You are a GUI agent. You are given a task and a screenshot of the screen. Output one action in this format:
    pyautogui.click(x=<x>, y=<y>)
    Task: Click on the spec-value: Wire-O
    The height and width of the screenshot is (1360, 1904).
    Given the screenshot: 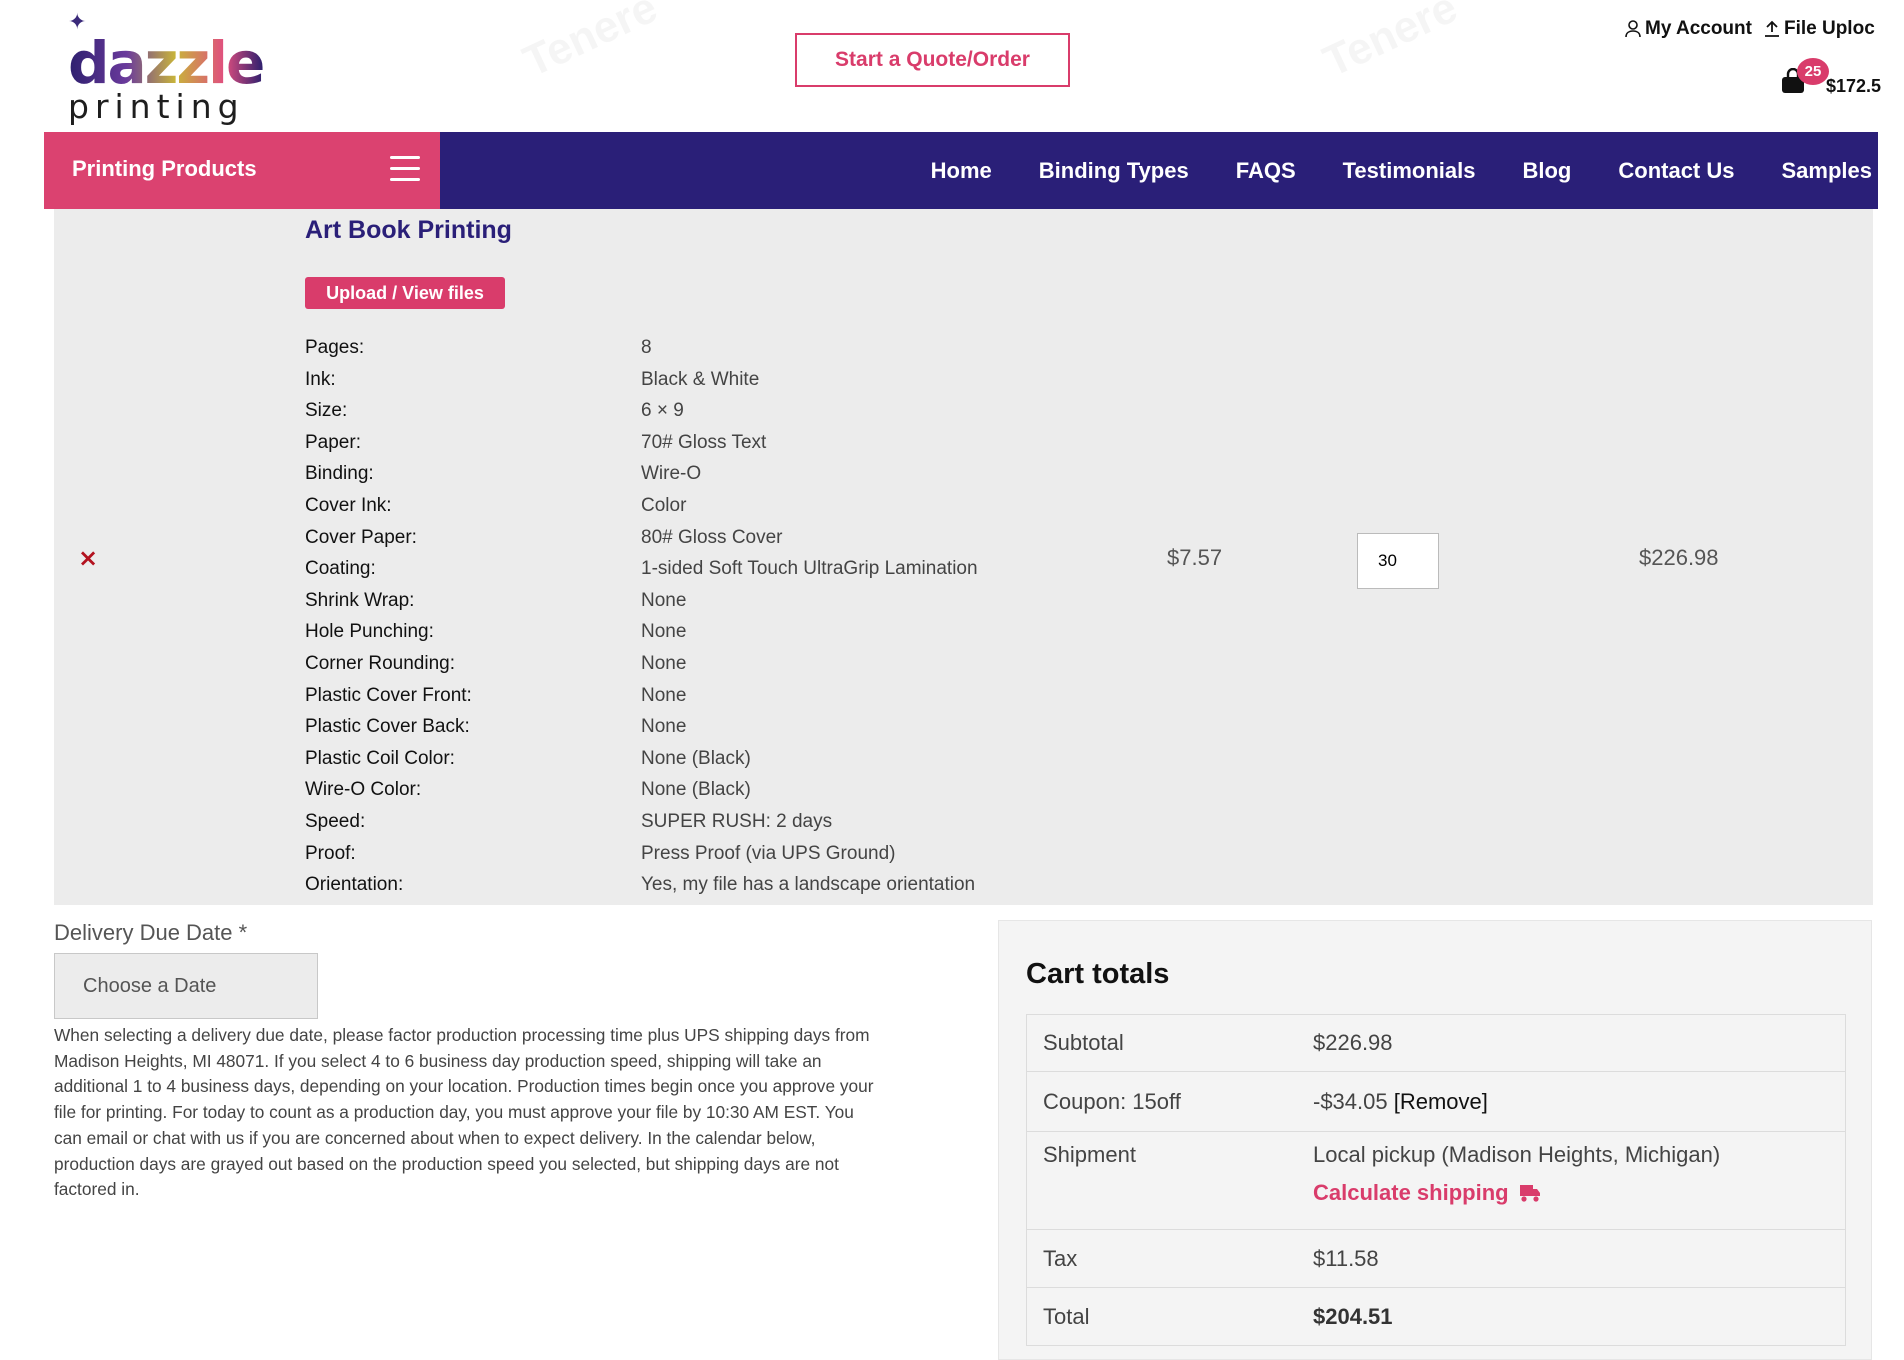 What is the action you would take?
    pyautogui.click(x=671, y=474)
    